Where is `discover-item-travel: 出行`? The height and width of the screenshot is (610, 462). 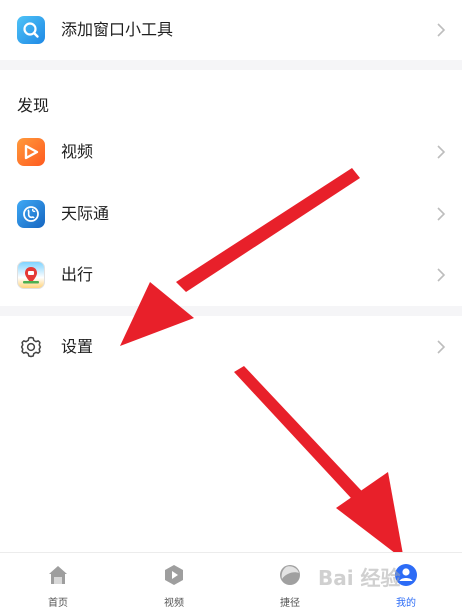 discover-item-travel: 出行 is located at coordinates (231, 275).